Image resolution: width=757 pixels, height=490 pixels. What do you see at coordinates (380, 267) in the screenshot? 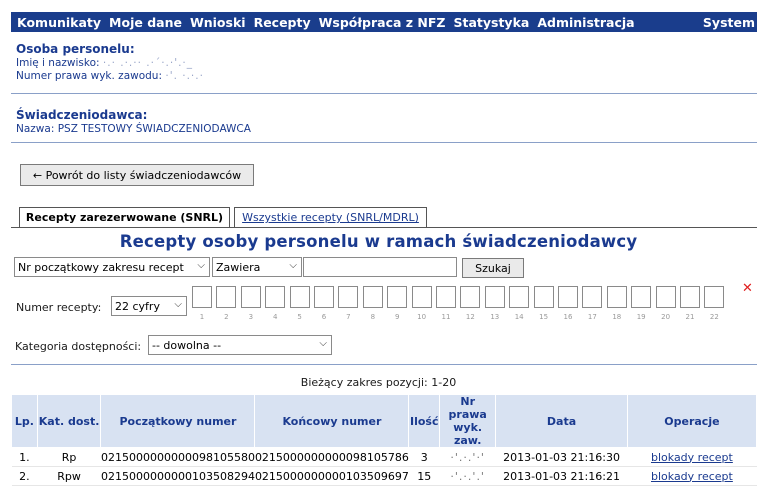
I see `search-input` at bounding box center [380, 267].